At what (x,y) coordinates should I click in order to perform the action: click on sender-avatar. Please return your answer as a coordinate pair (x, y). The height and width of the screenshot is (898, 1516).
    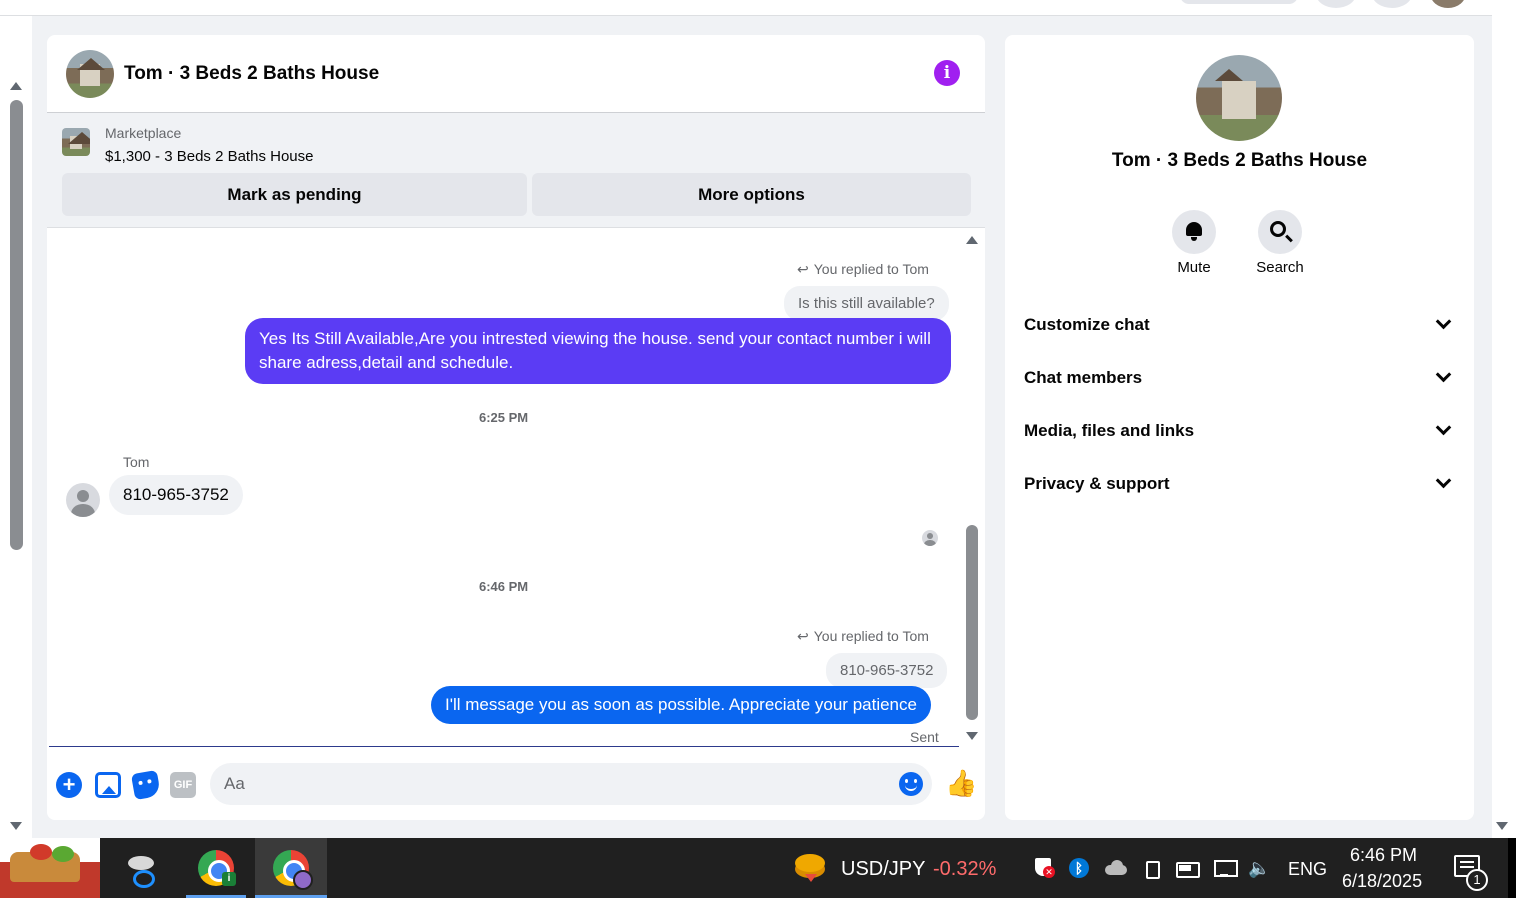
    Looking at the image, I should click on (83, 500).